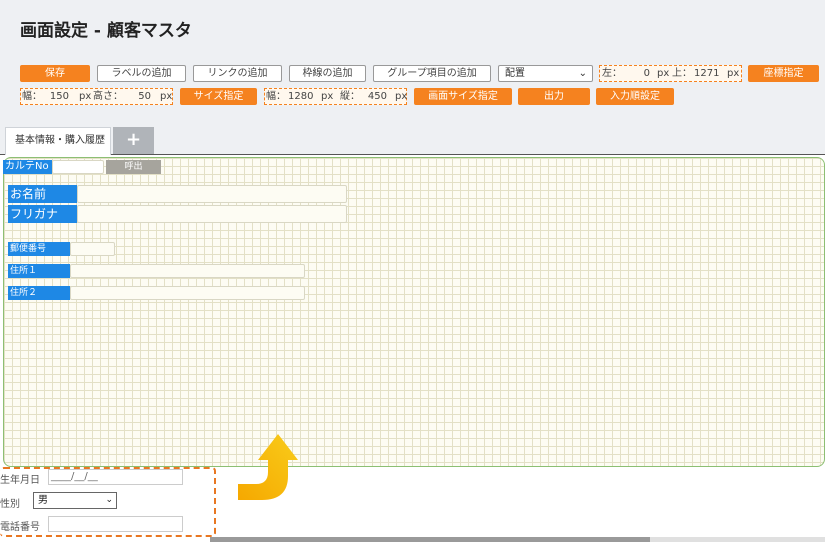  I want to click on width-input: 150, so click(57, 96).